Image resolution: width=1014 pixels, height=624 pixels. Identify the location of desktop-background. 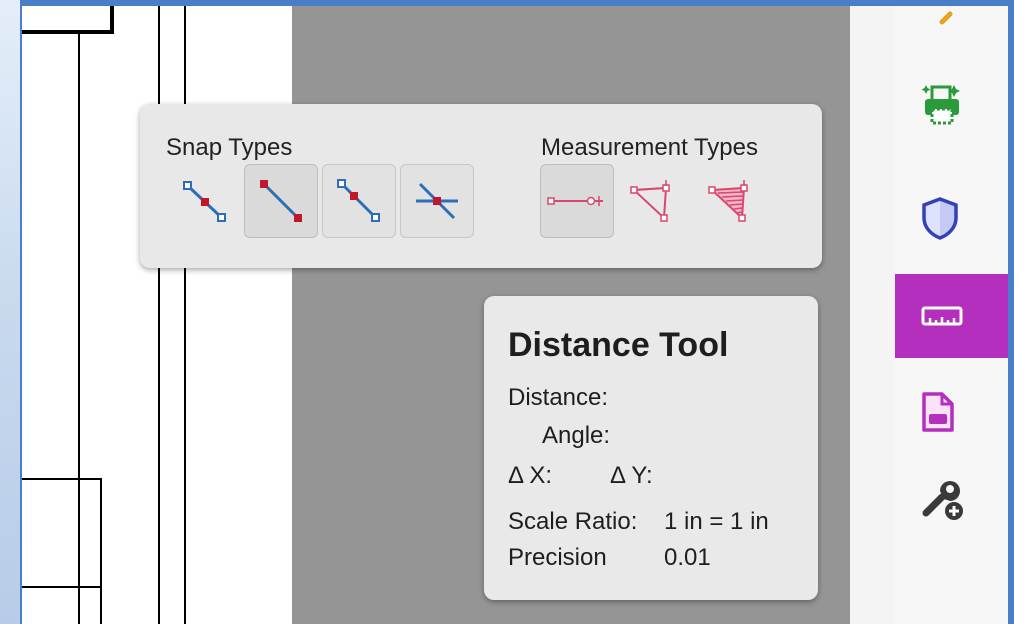
(10, 312).